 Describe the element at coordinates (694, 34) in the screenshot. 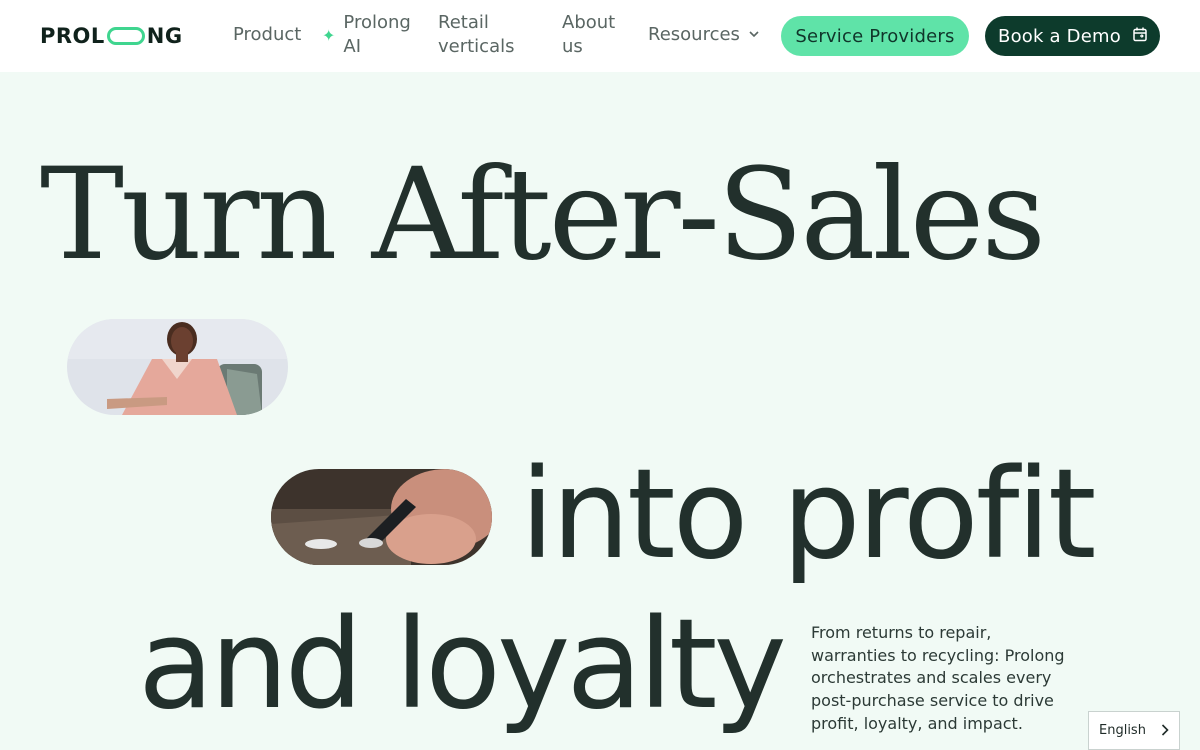

I see `nav-resources-label: Resources` at that location.